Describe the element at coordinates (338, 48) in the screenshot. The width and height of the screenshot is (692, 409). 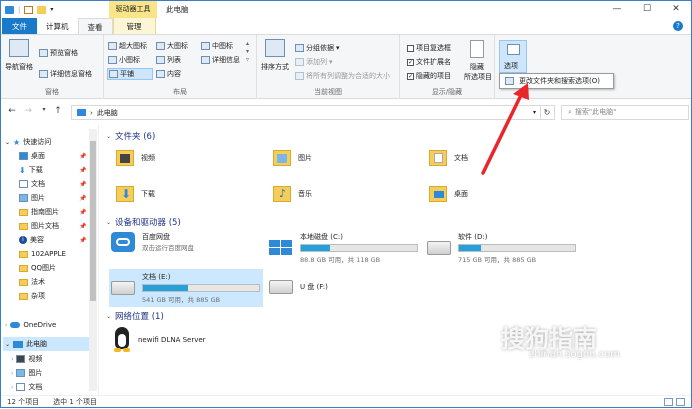
I see `group-by-dropdown-icon: ▾` at that location.